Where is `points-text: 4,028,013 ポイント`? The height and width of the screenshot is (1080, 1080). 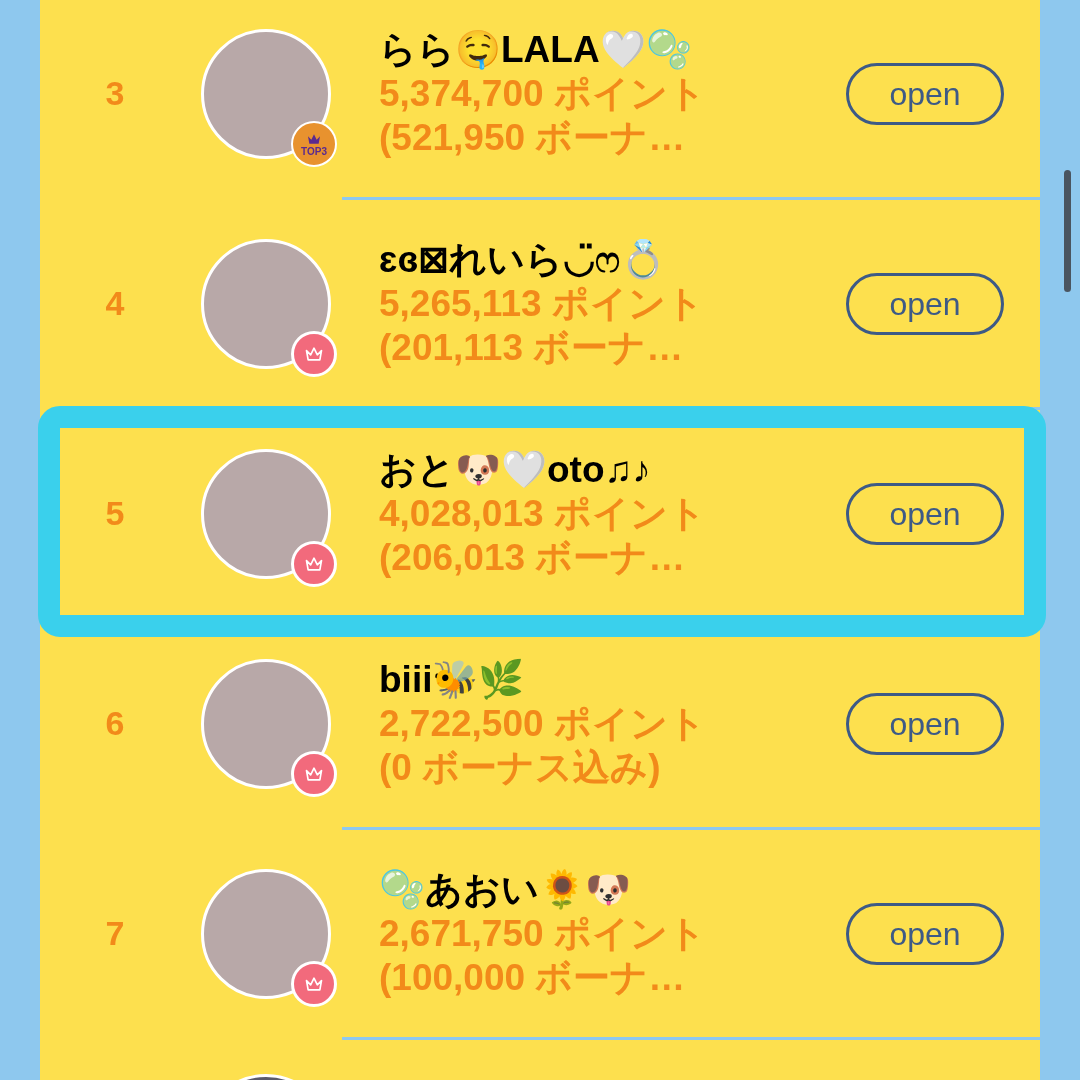 points-text: 4,028,013 ポイント is located at coordinates (543, 513).